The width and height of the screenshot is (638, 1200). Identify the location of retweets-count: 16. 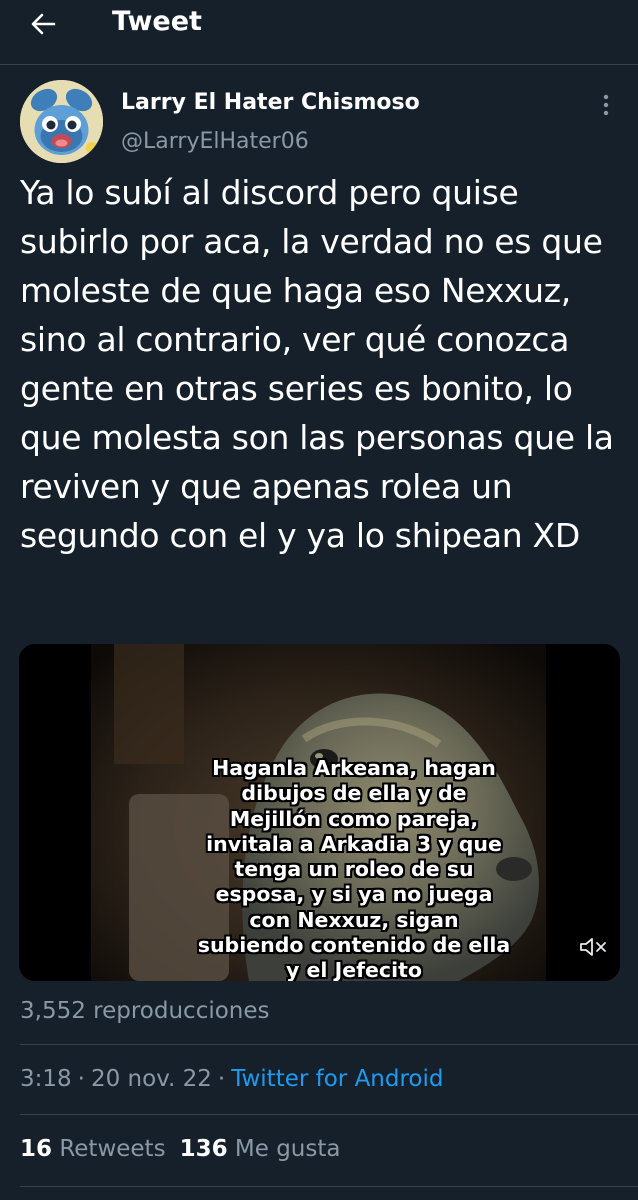
(36, 1149).